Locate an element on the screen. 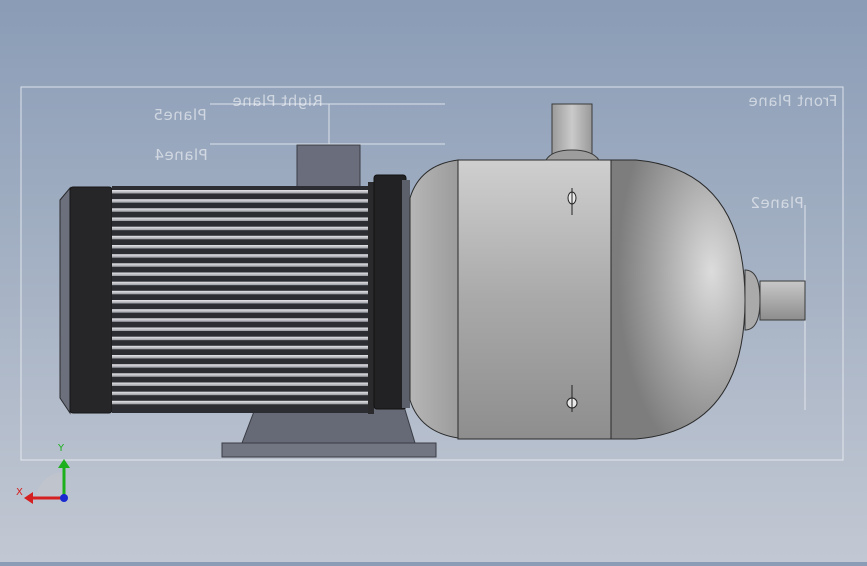 Image resolution: width=867 pixels, height=566 pixels. plane5-label: Plane5 is located at coordinates (180, 115).